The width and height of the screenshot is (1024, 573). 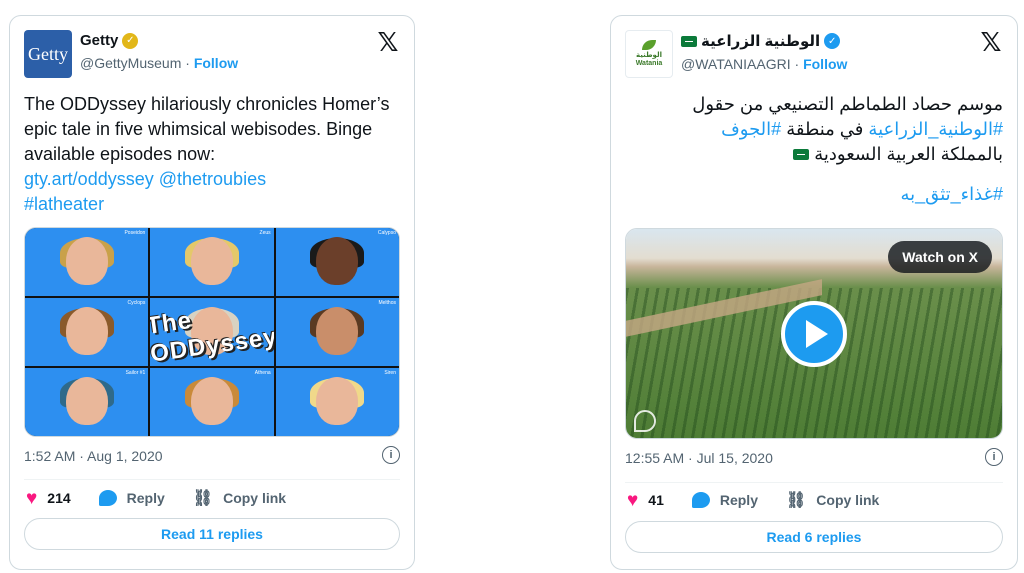 What do you see at coordinates (89, 179) in the screenshot?
I see `tweet-link: gty.art/oddyssey` at bounding box center [89, 179].